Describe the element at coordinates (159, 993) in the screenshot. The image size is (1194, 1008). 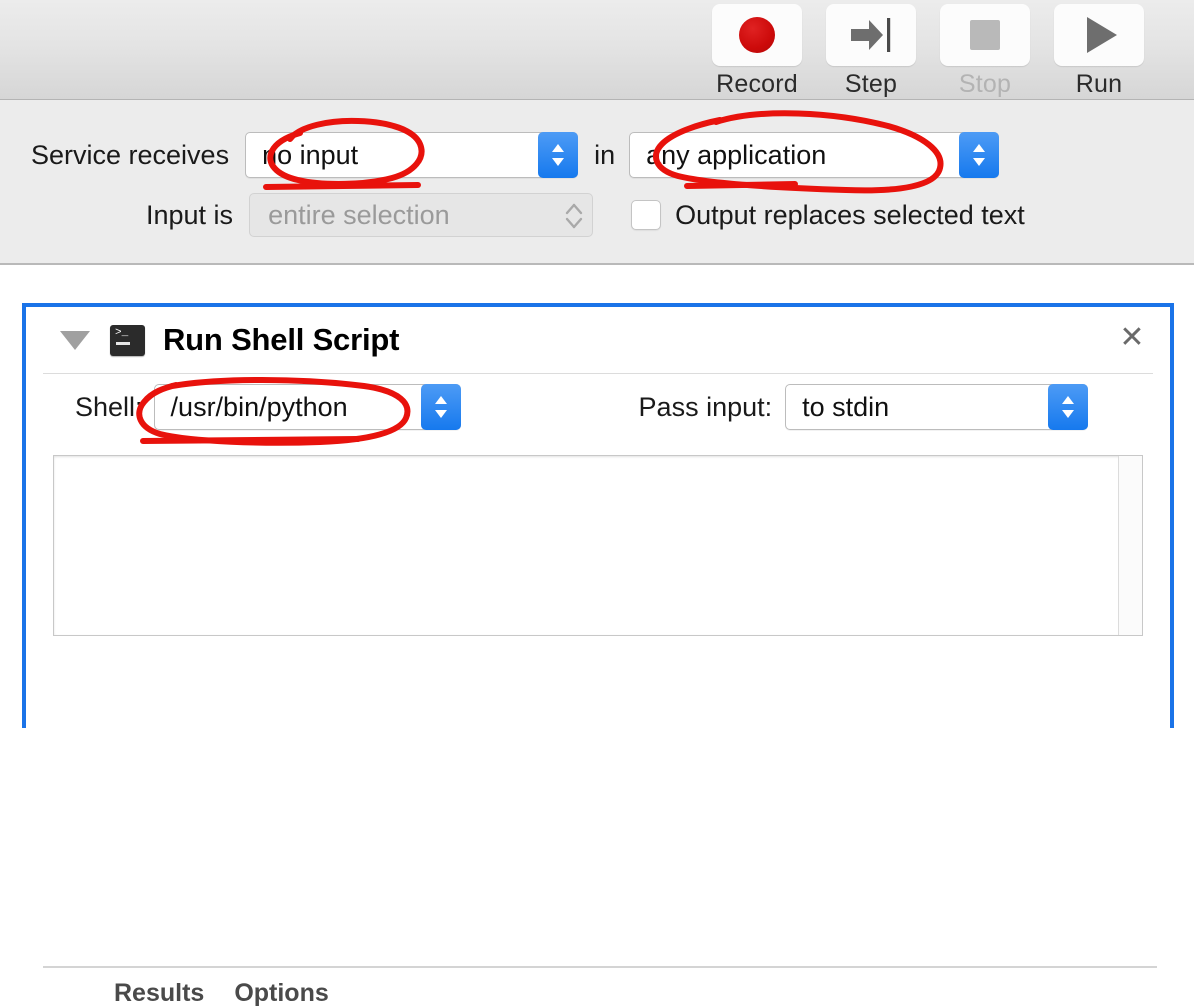
I see `tab-results: Results` at that location.